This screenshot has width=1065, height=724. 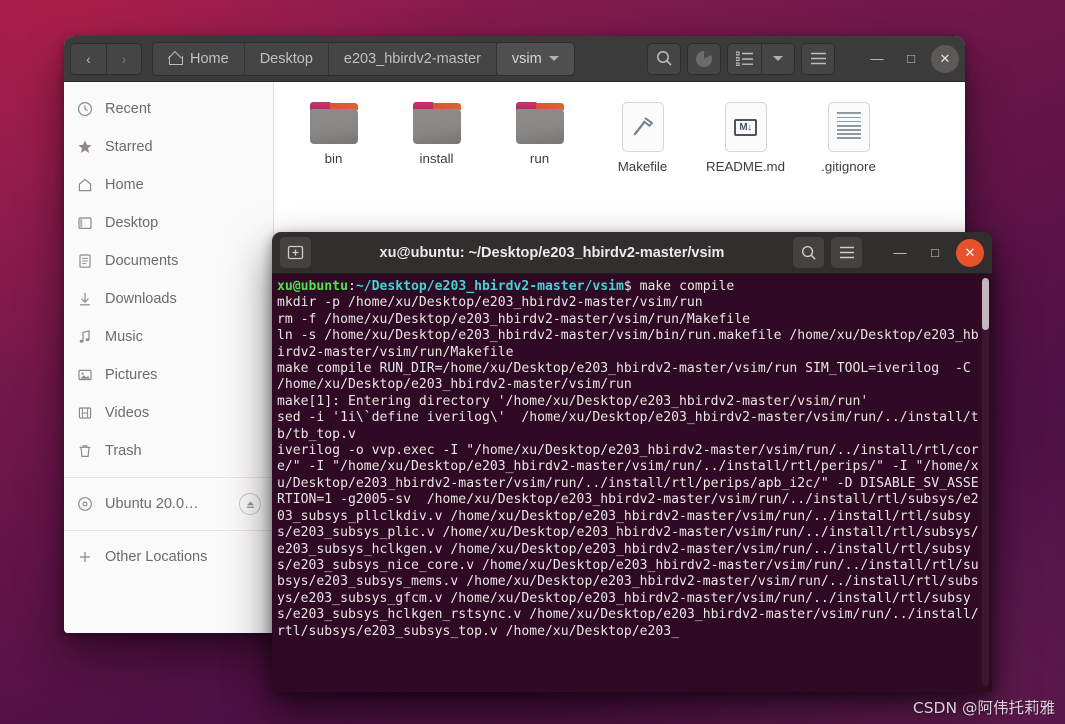 I want to click on terminal-scrollbar, so click(x=985, y=482).